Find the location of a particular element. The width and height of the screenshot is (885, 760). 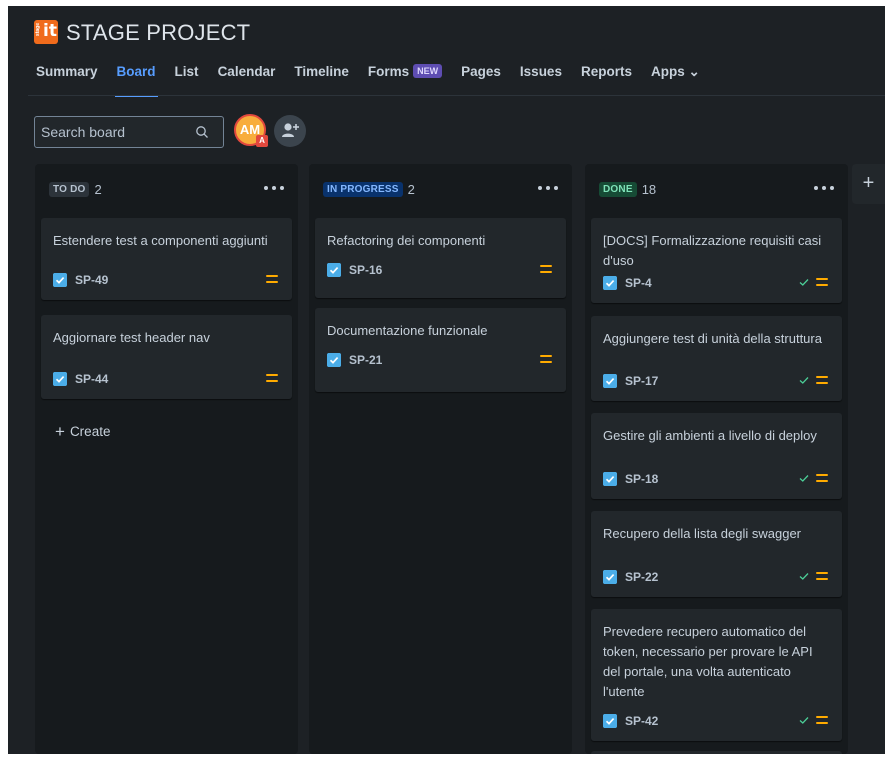

issue-card: Refactoring dei componenti SP-16 is located at coordinates (440, 258).